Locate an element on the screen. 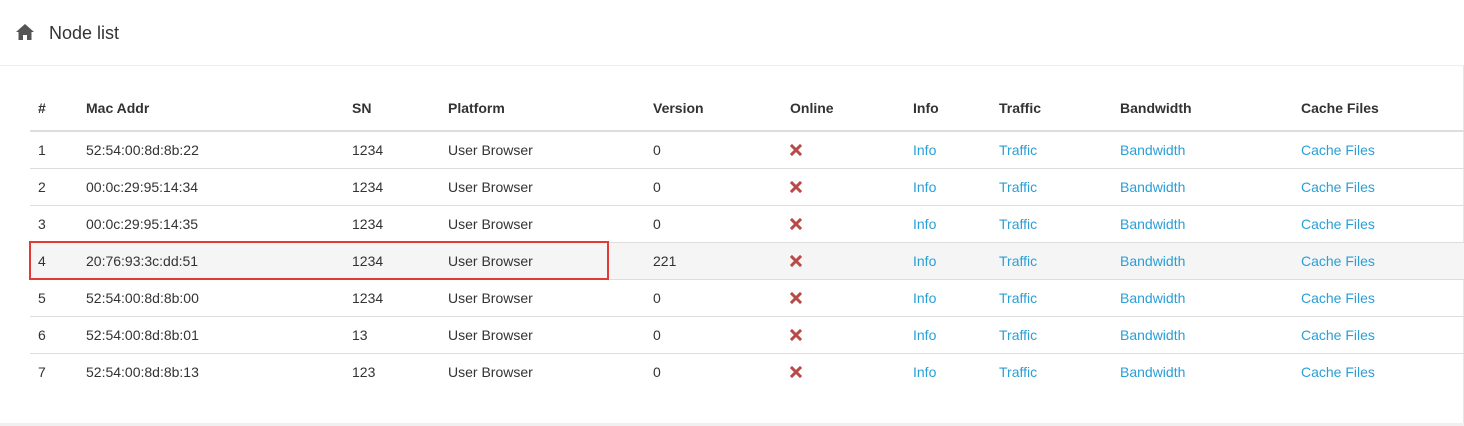 This screenshot has width=1464, height=426. column-header-cache-files: Cache Files is located at coordinates (1378, 109).